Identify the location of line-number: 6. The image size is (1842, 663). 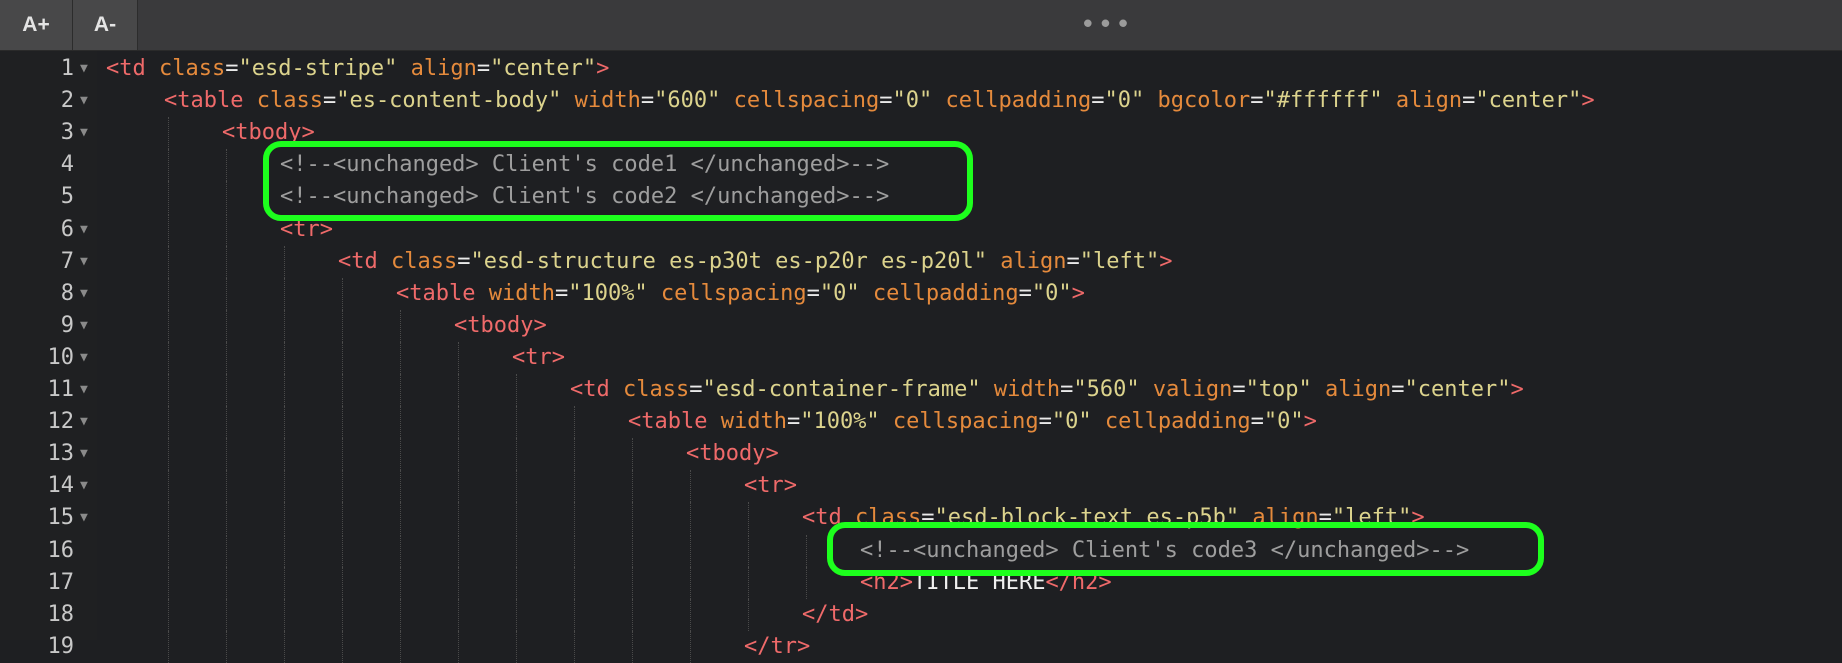
(67, 229).